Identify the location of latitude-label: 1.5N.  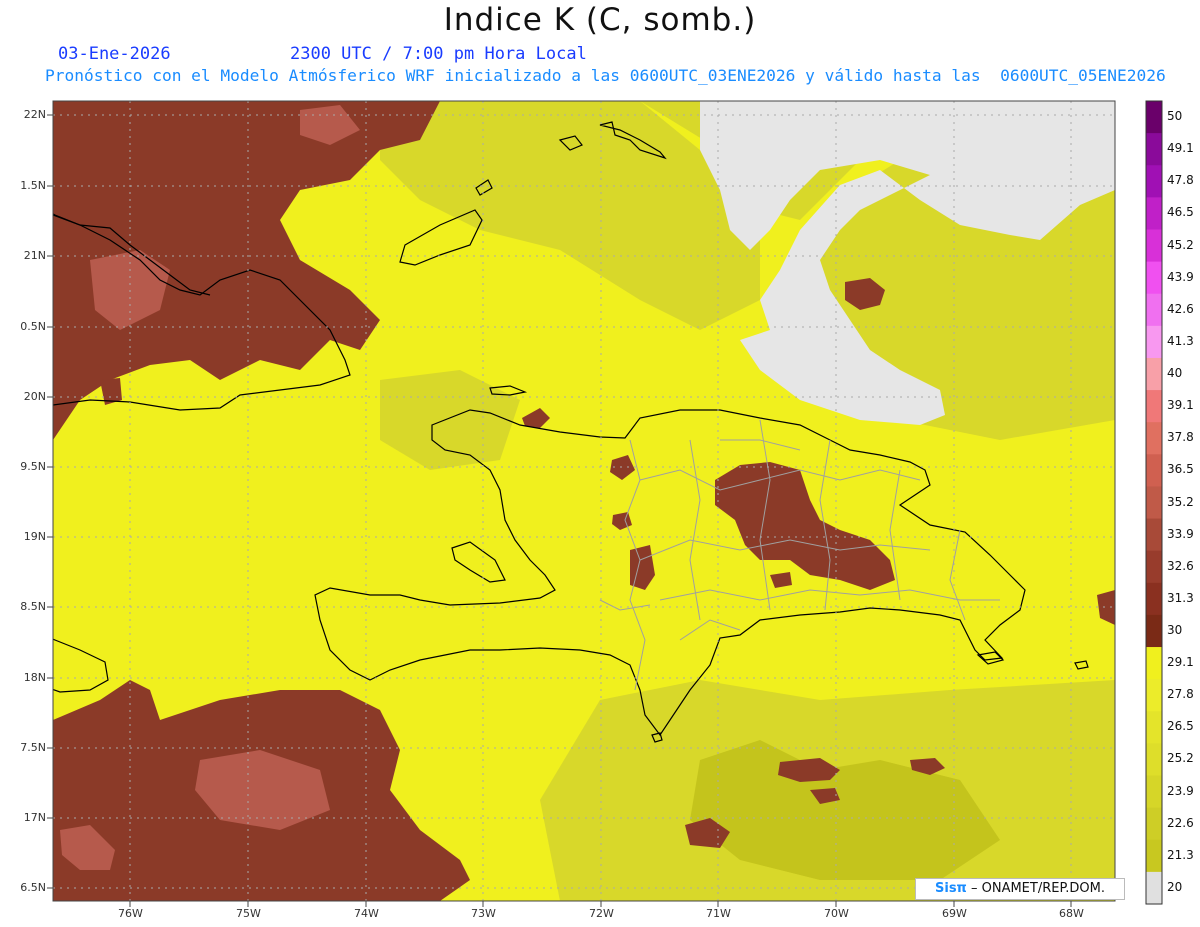
(33, 185).